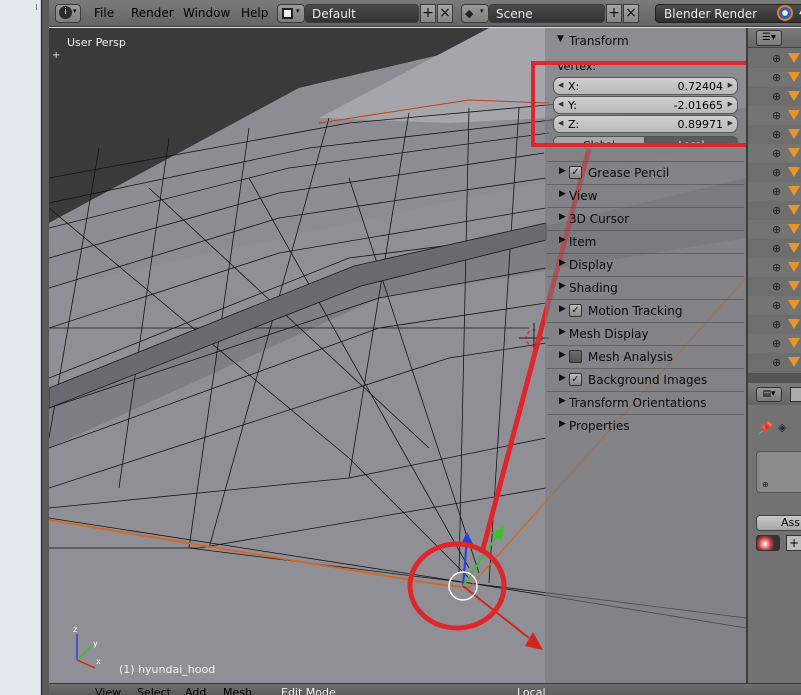 The width and height of the screenshot is (801, 695). I want to click on panel-label: View, so click(583, 196).